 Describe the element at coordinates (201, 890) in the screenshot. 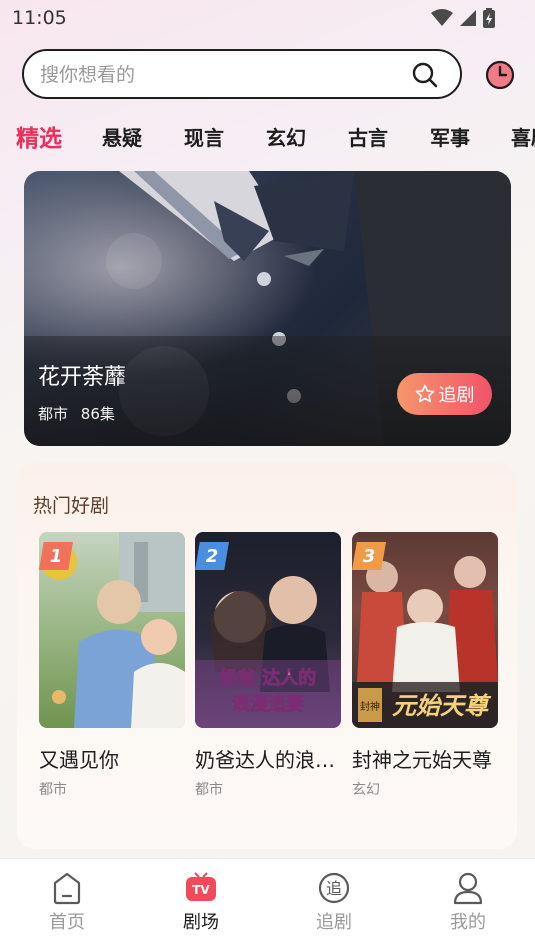

I see `tv-icon-text: TV` at that location.